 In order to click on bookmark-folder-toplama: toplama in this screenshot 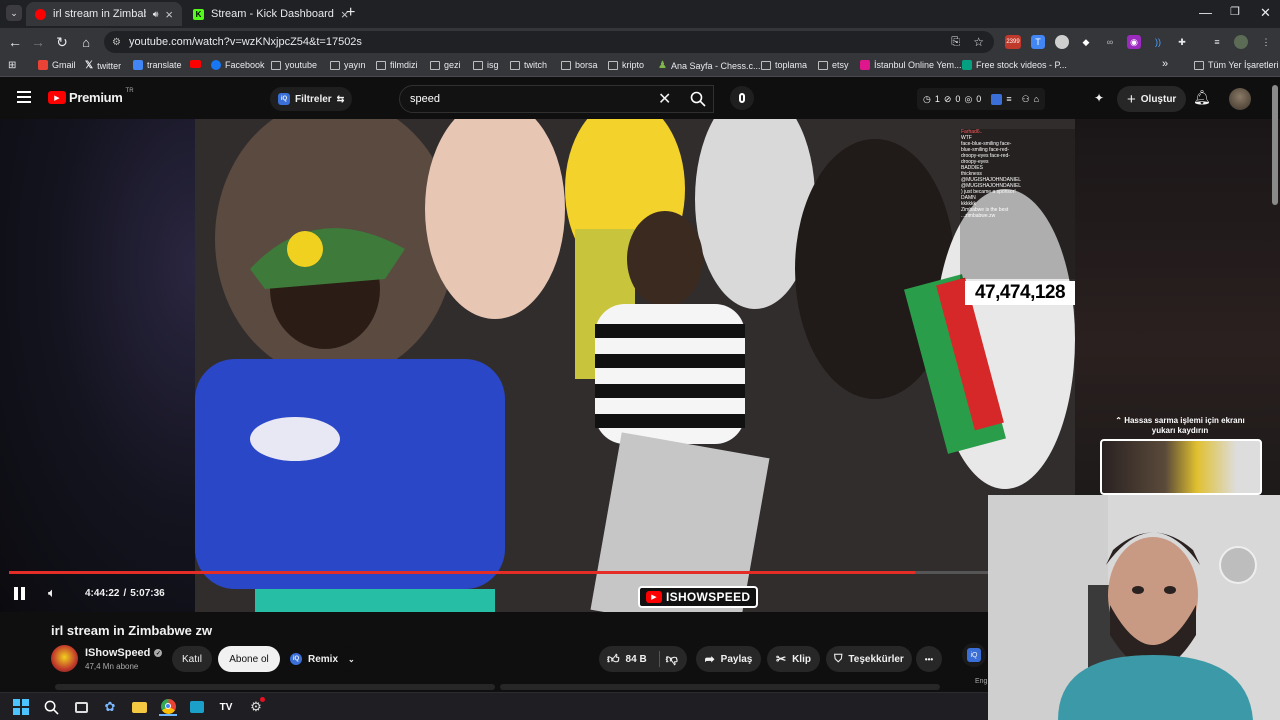, I will do `click(784, 65)`.